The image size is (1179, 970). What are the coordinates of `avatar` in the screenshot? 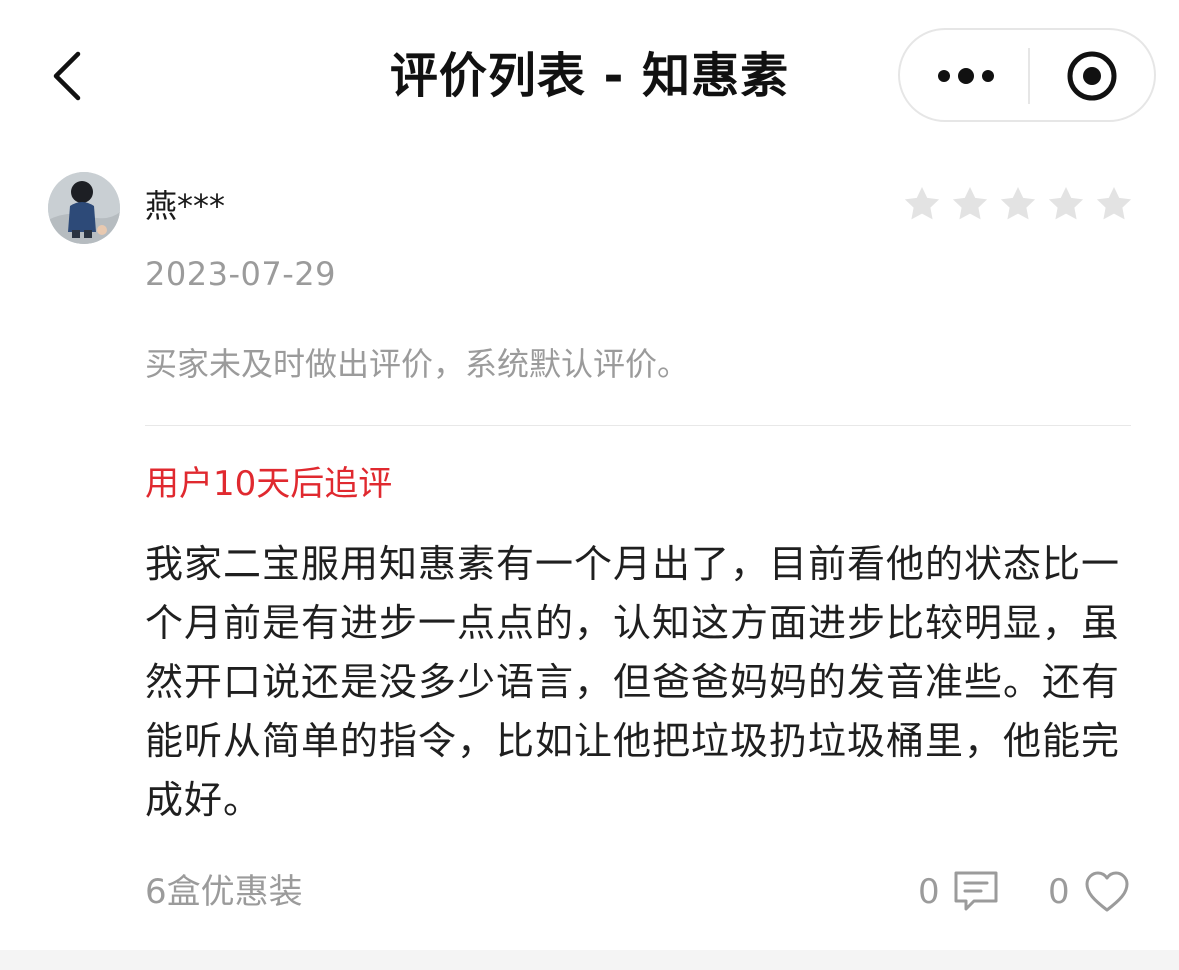 It's located at (84, 208).